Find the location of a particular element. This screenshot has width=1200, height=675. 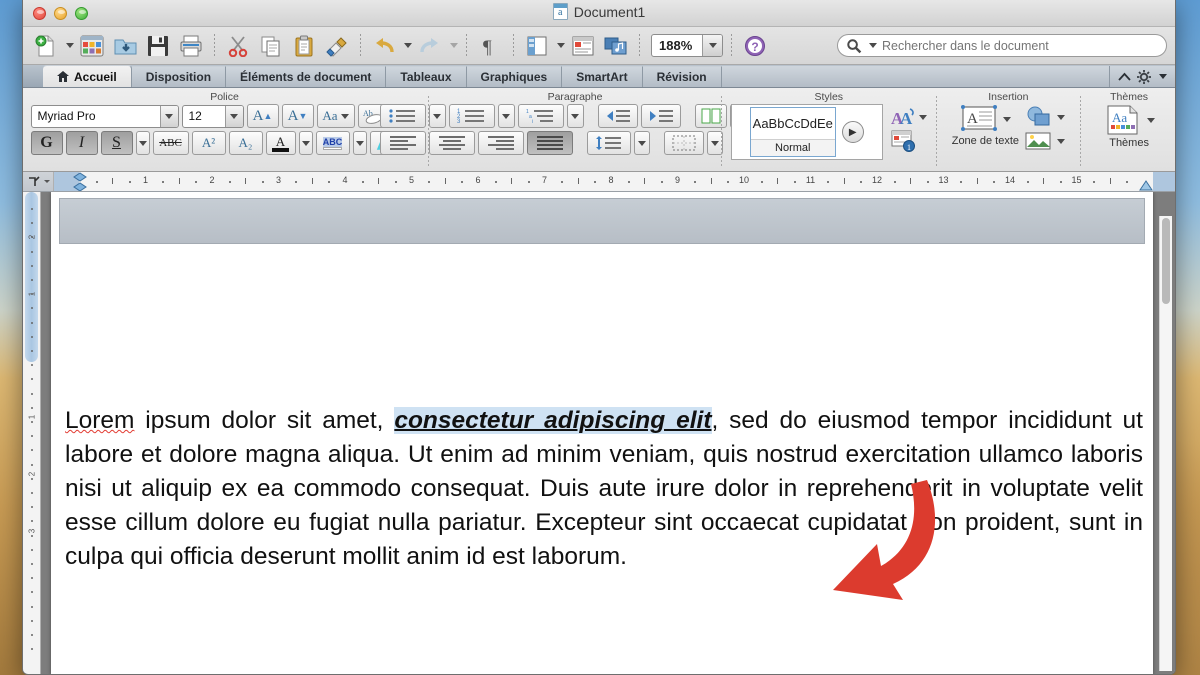

format-painter-button is located at coordinates (337, 46).